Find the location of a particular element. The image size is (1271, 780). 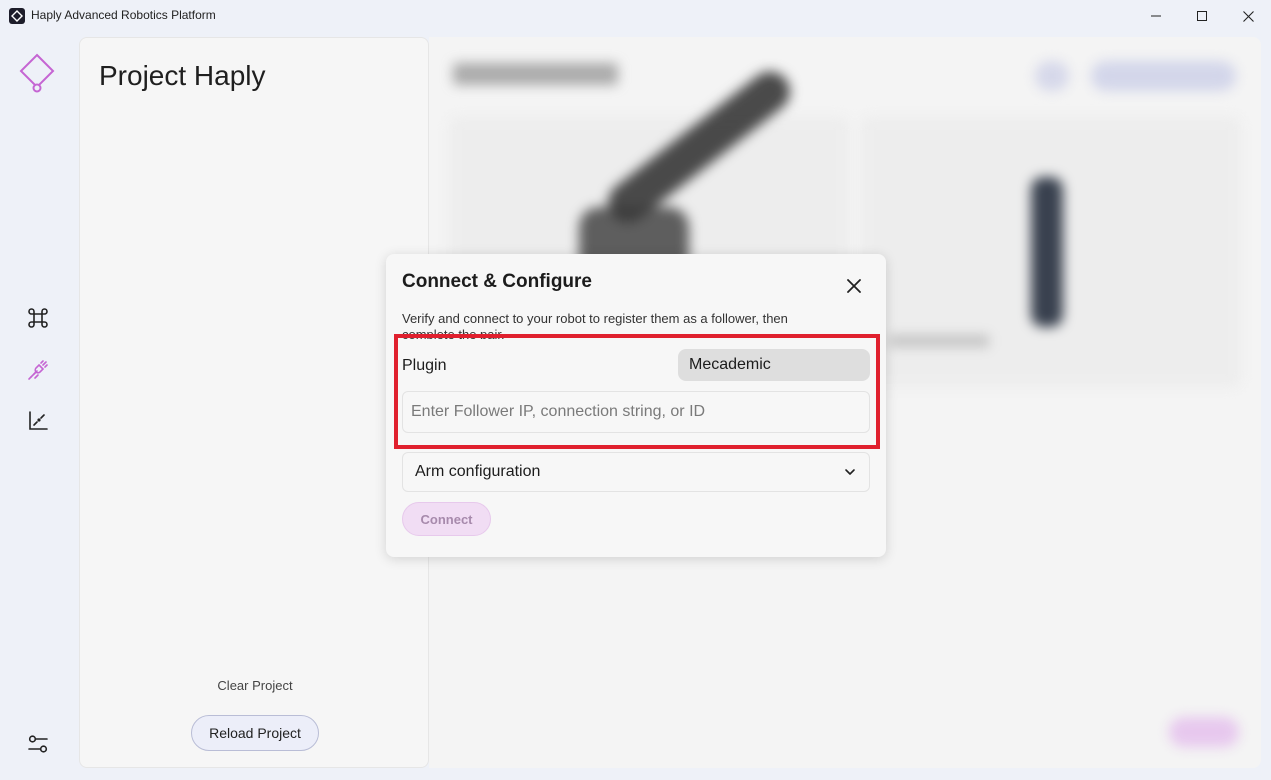

nav-rail is located at coordinates (37, 406).